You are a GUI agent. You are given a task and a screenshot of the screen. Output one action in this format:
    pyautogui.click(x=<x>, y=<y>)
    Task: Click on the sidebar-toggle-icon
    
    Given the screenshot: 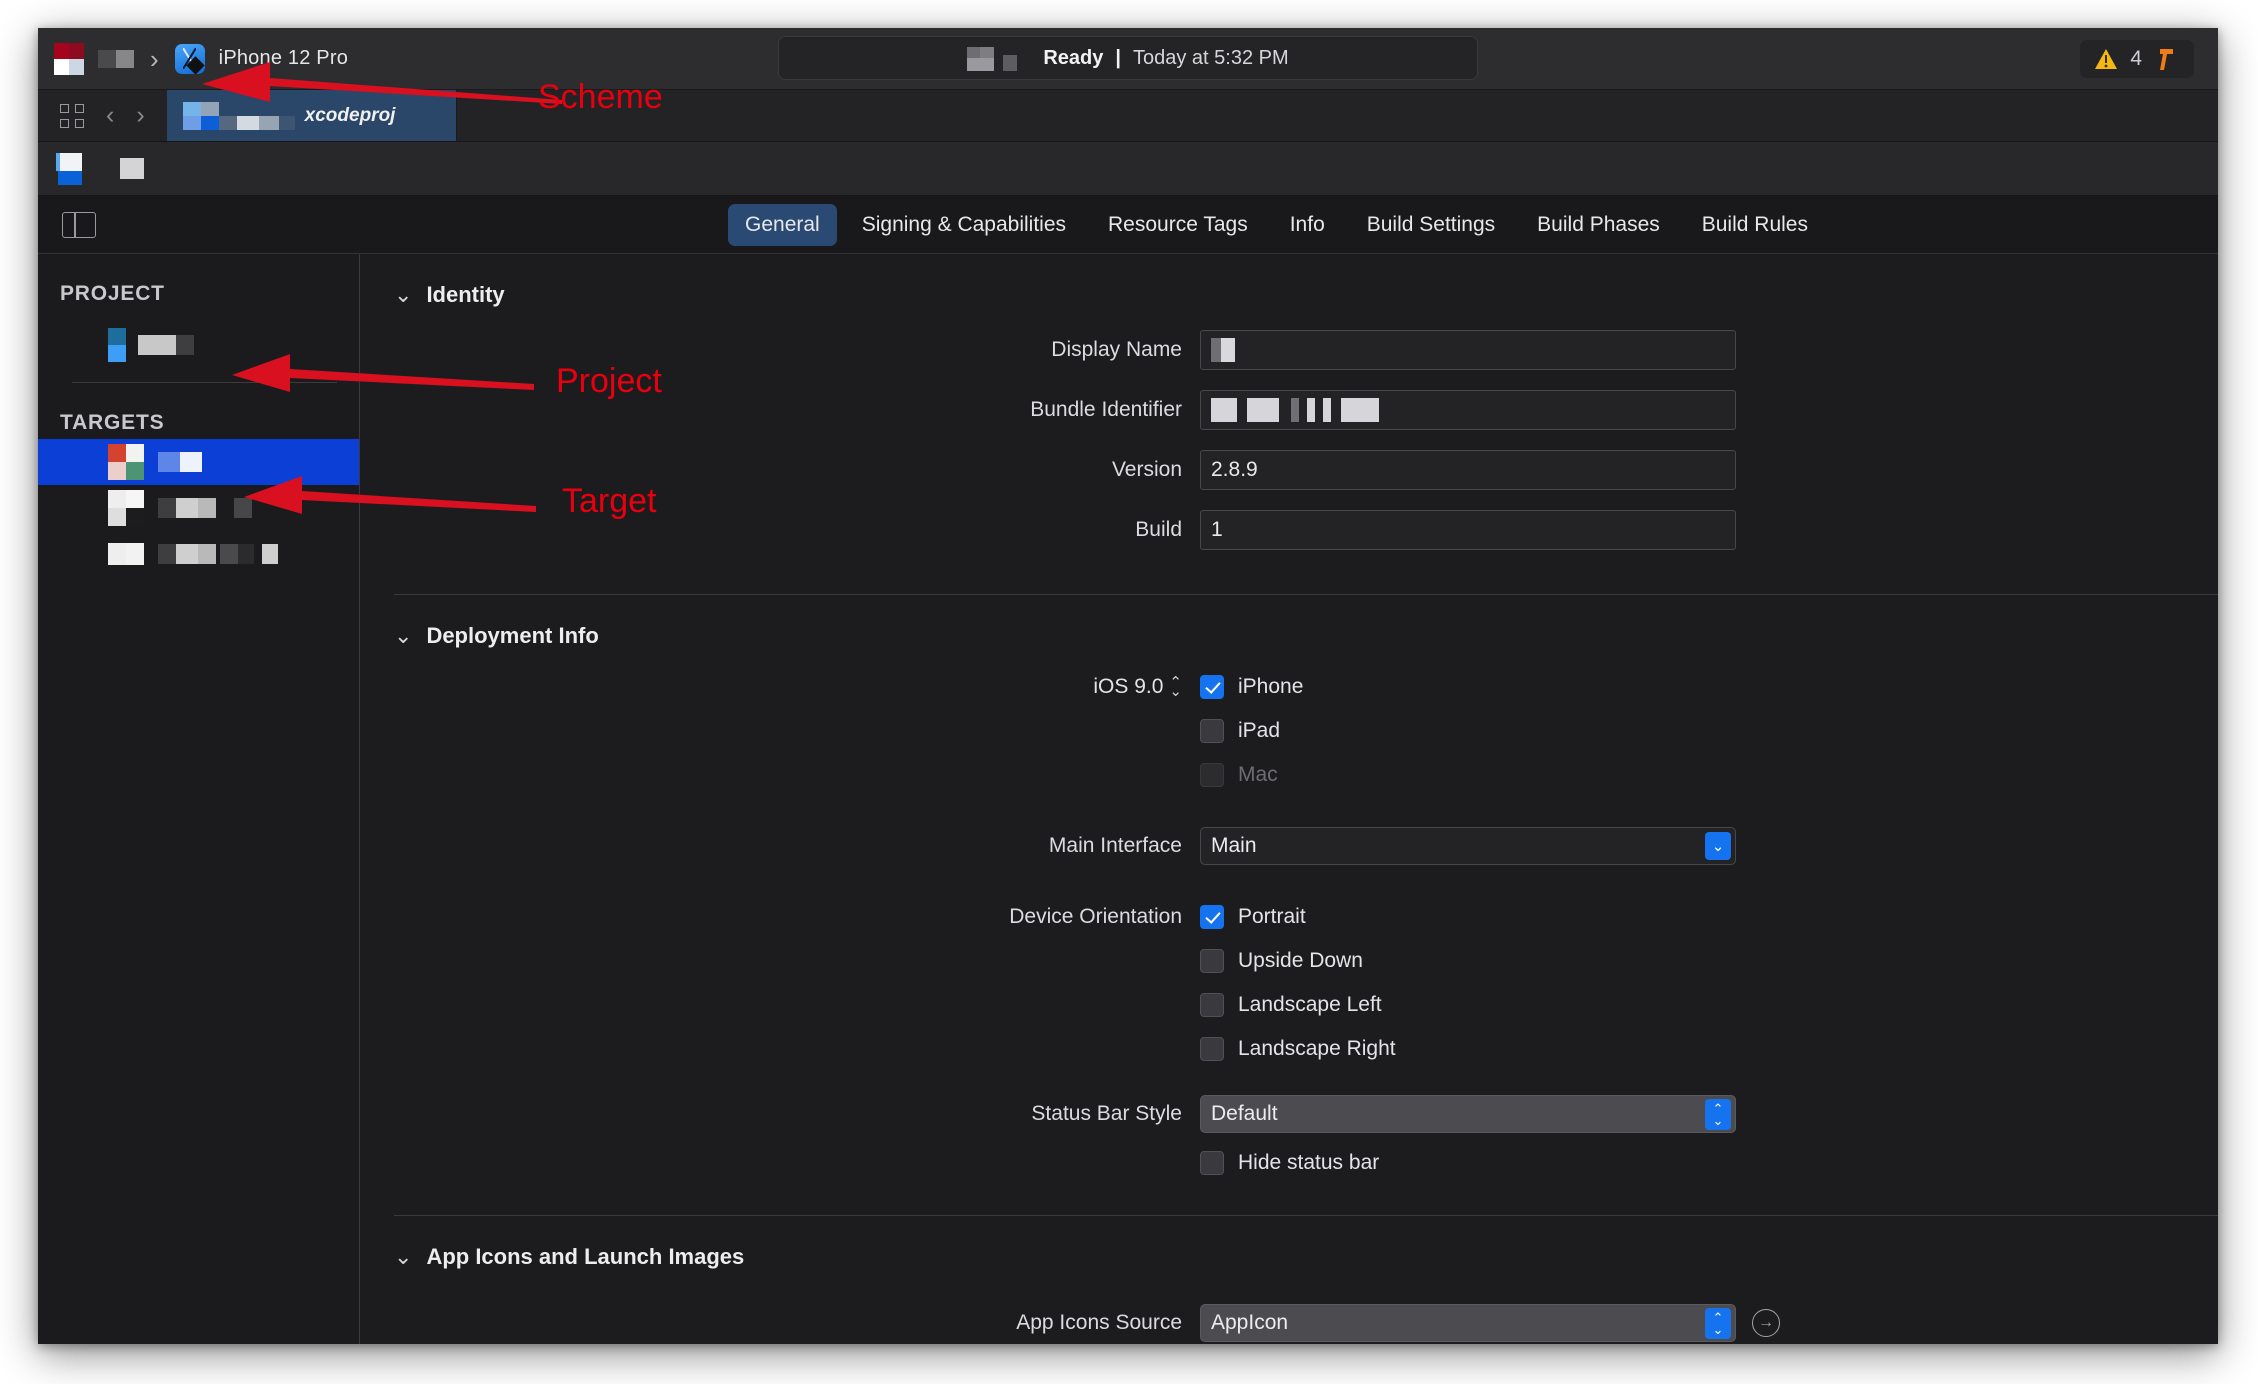 What is the action you would take?
    pyautogui.click(x=79, y=224)
    